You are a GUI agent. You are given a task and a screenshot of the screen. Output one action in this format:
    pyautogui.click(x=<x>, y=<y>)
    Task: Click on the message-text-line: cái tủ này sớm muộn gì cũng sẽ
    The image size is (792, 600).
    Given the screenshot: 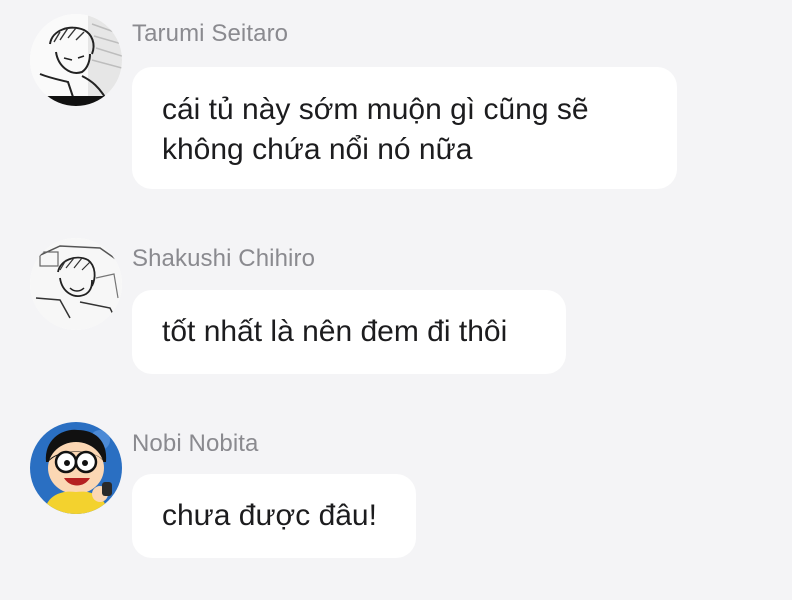 What is the action you would take?
    pyautogui.click(x=375, y=109)
    